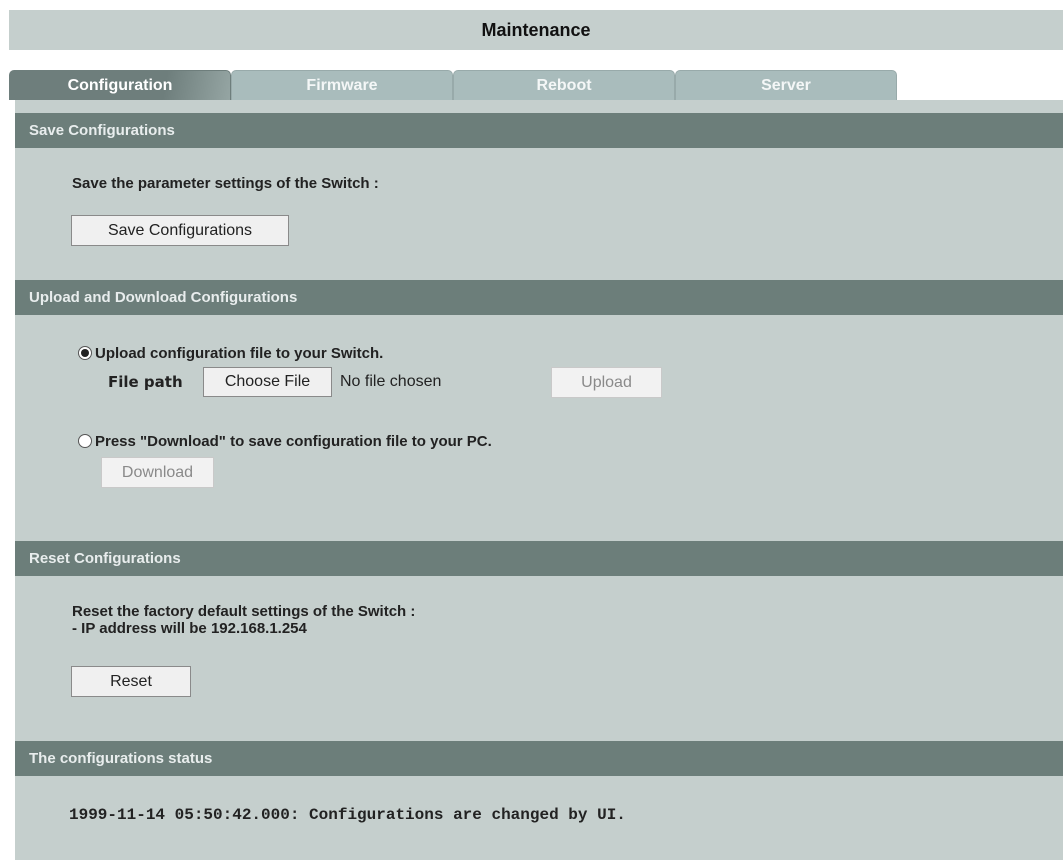 The height and width of the screenshot is (860, 1063). Describe the element at coordinates (145, 382) in the screenshot. I see `file-path-label: File path` at that location.